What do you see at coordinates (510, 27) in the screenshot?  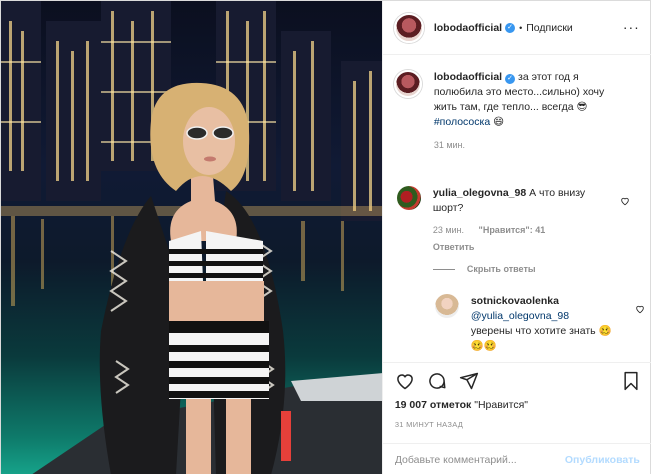 I see `verified-badge-icon: ✓` at bounding box center [510, 27].